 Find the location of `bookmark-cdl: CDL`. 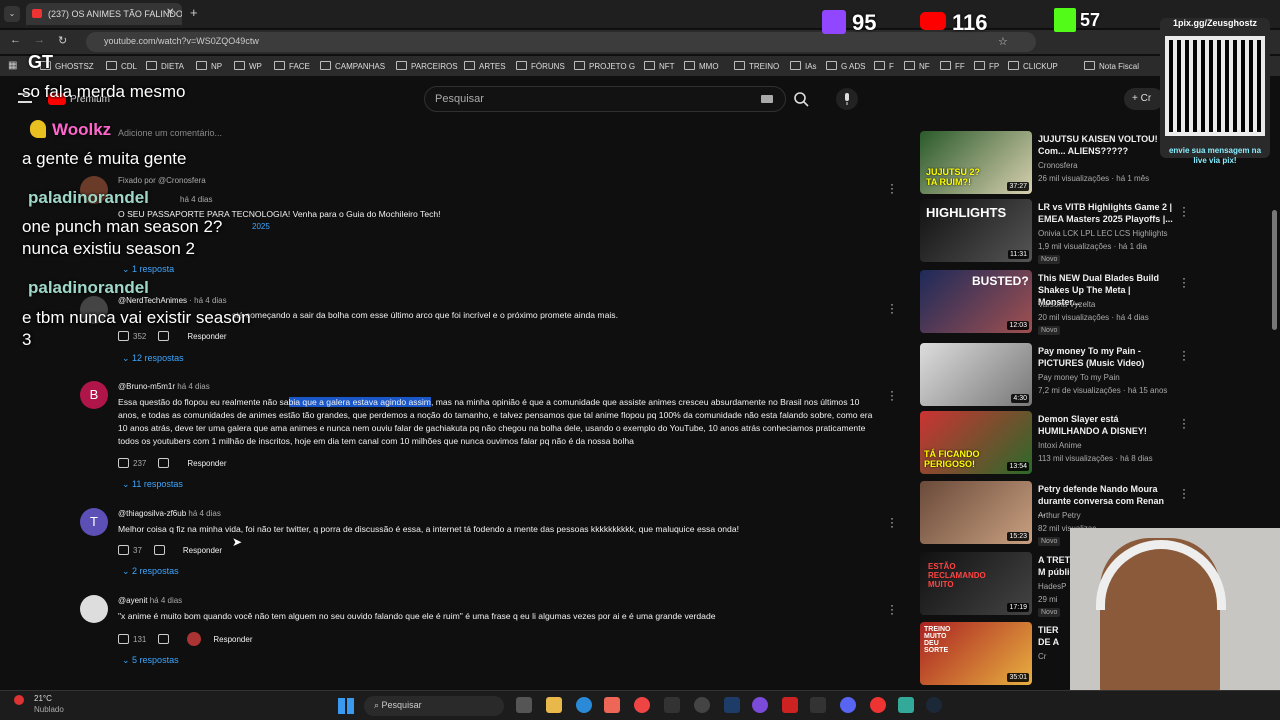

bookmark-cdl: CDL is located at coordinates (121, 66).